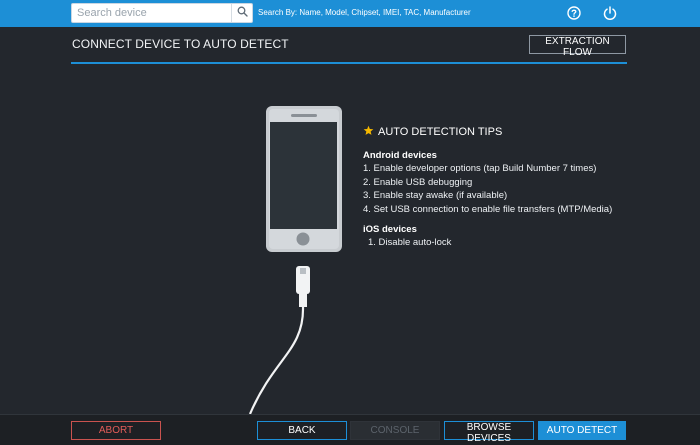  Describe the element at coordinates (610, 13) in the screenshot. I see `power-icon` at that location.